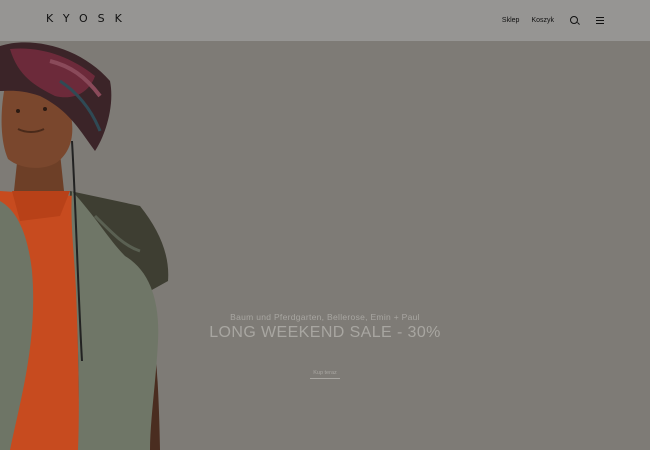 The width and height of the screenshot is (650, 450). Describe the element at coordinates (600, 20) in the screenshot. I see `menu-icon` at that location.